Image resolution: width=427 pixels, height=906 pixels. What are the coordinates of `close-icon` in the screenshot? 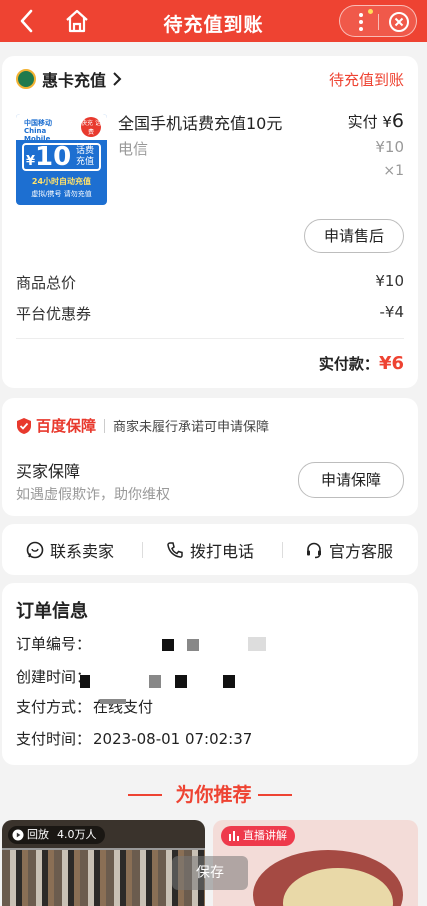 It's located at (399, 22).